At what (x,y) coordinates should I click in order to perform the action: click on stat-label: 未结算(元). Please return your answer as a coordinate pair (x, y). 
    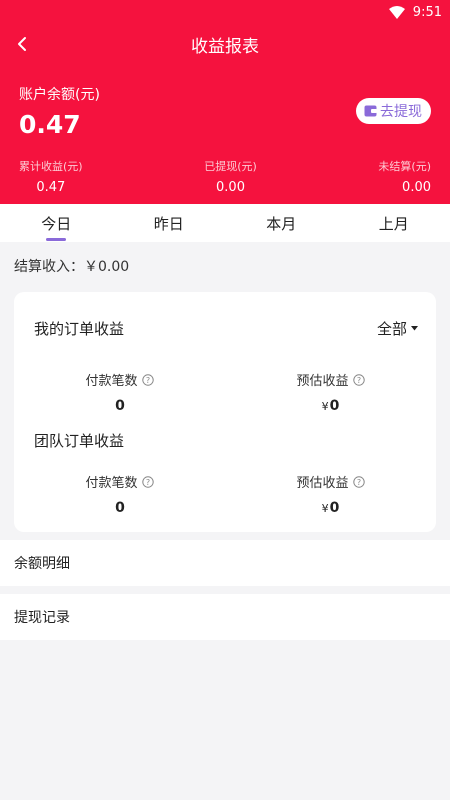
    Looking at the image, I should click on (404, 166).